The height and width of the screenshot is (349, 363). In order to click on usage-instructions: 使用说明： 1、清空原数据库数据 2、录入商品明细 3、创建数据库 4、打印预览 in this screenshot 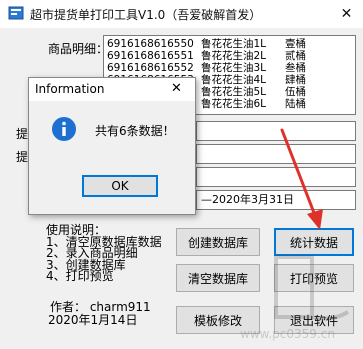, I will do `click(104, 253)`.